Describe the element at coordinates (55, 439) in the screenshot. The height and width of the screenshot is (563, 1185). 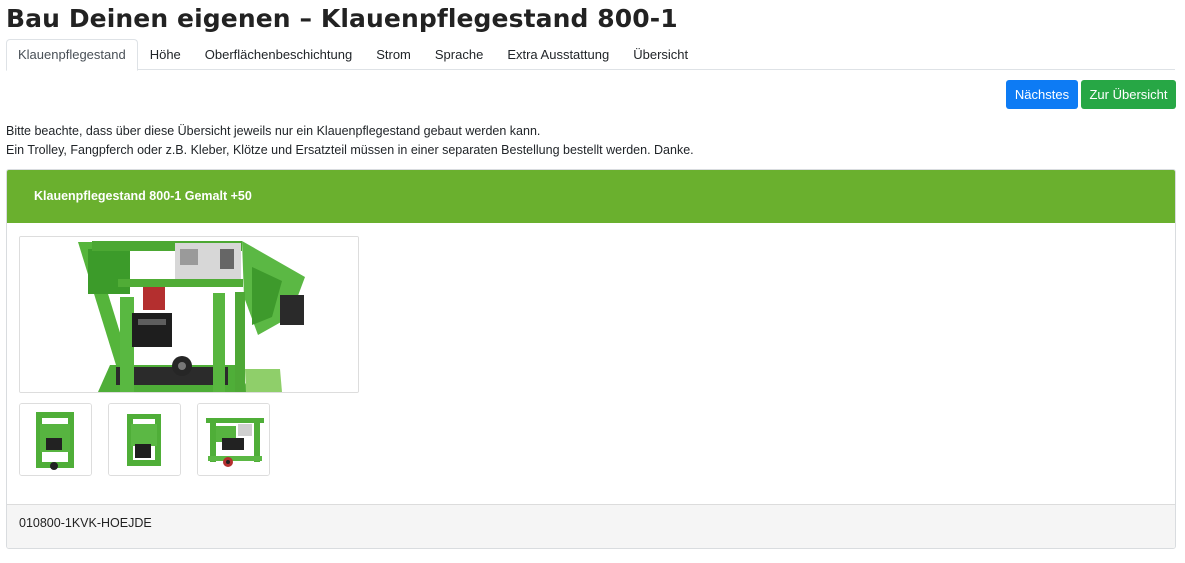
I see `thumbnail-front-view` at that location.